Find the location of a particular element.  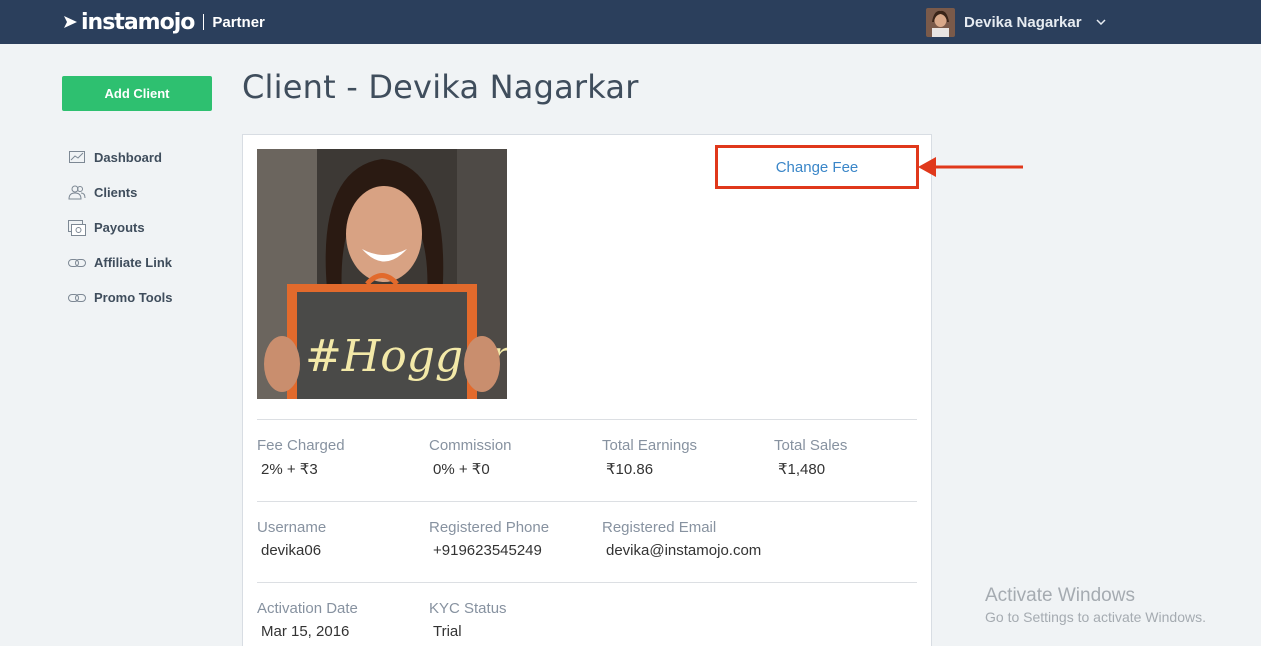

page-title: Client - Devika Nagarkar is located at coordinates (440, 87).